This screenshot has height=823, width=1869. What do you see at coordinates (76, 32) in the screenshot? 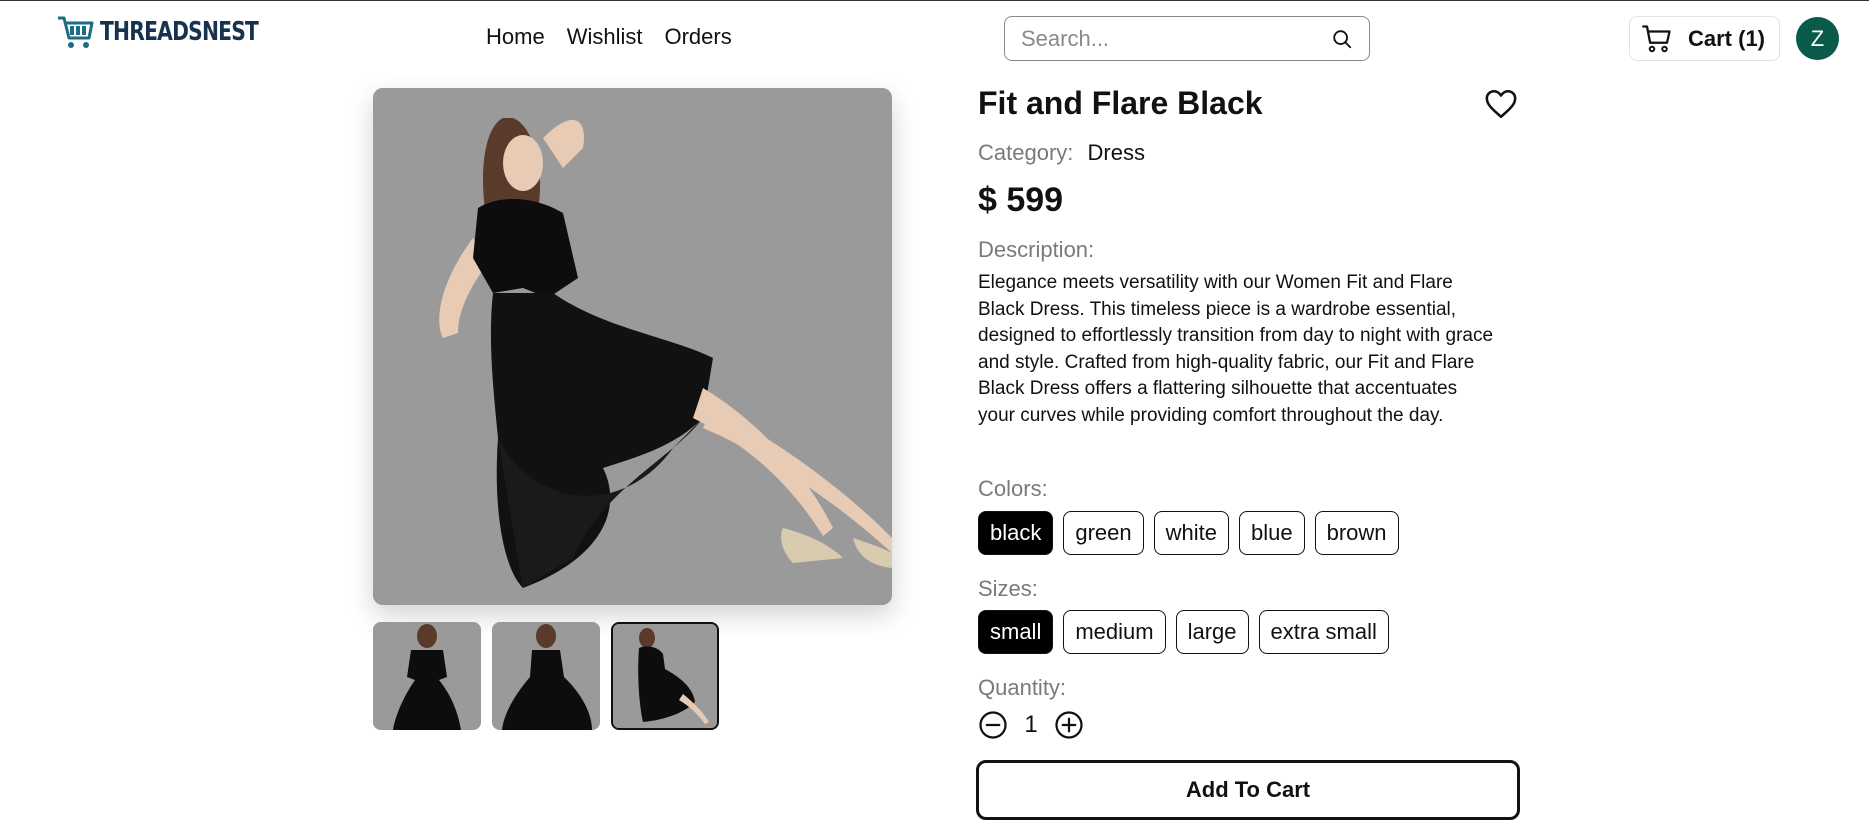
I see `shopping-cart-logo-icon` at bounding box center [76, 32].